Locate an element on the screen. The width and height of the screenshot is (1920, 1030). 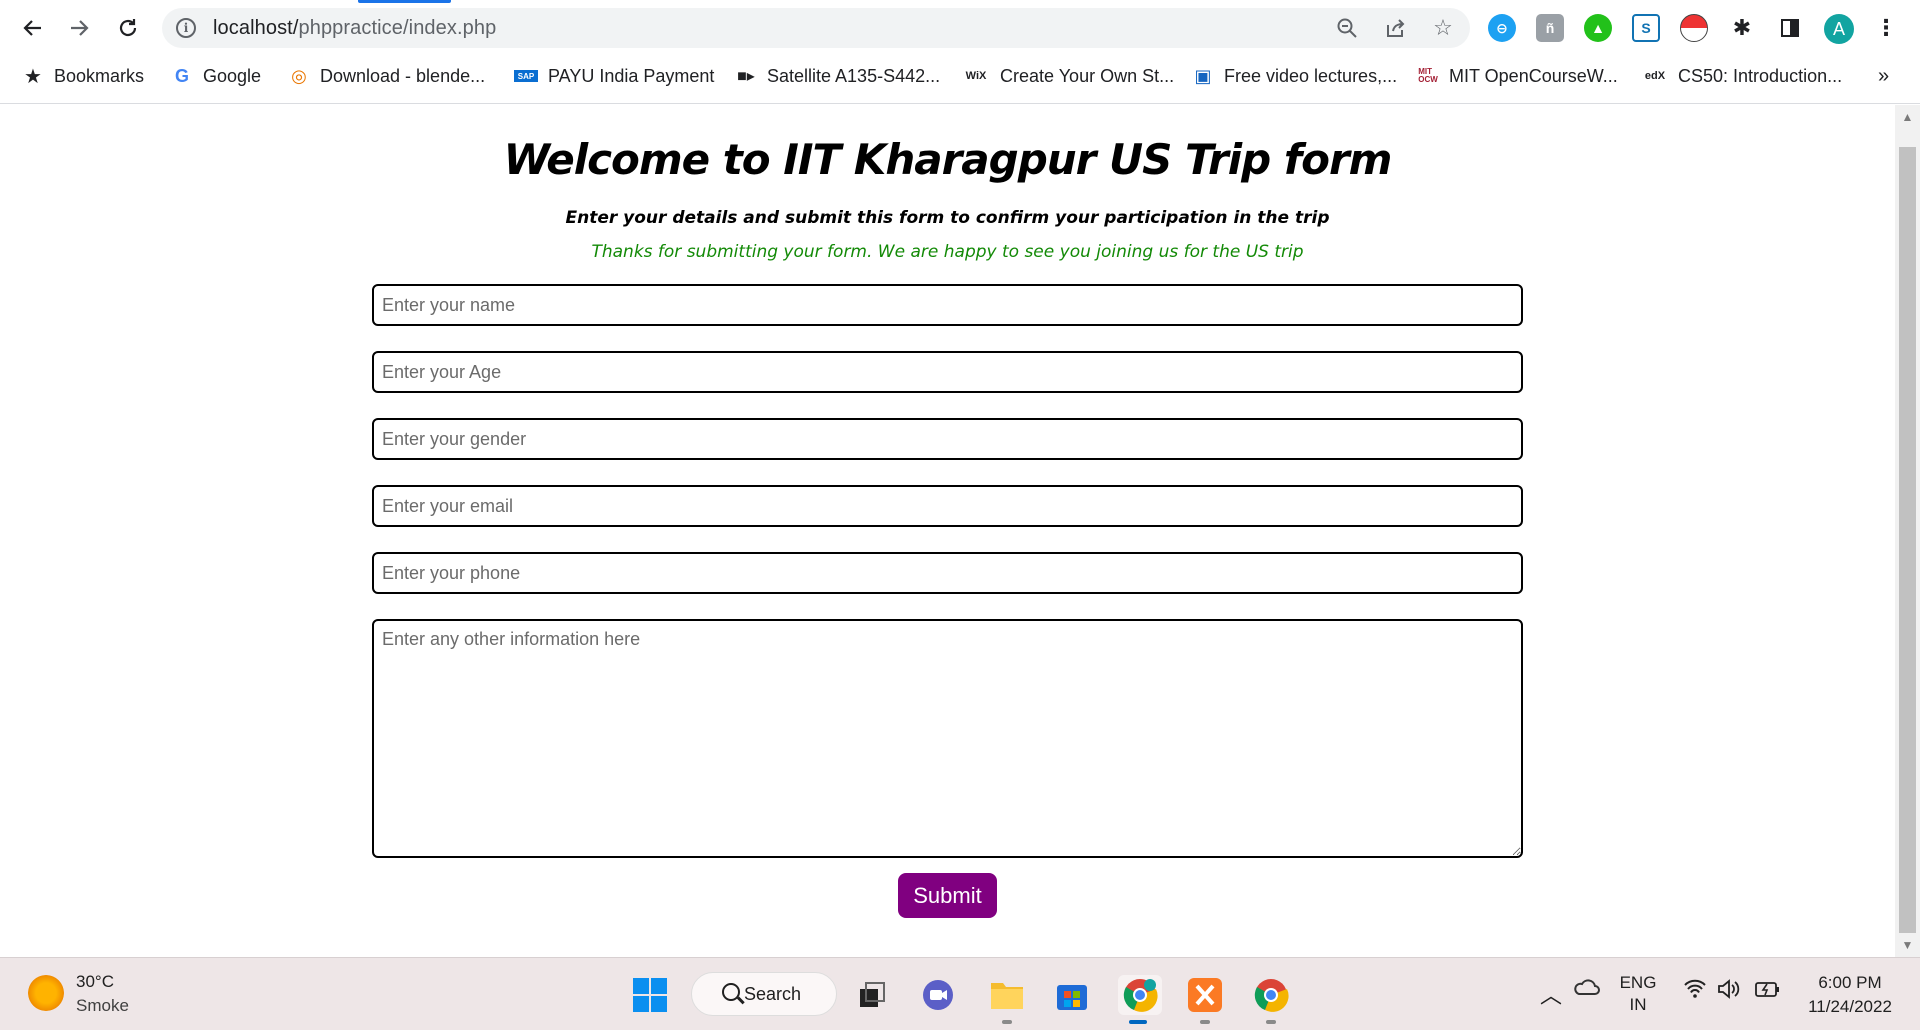
onedrive-cloud-icon is located at coordinates (1586, 989).